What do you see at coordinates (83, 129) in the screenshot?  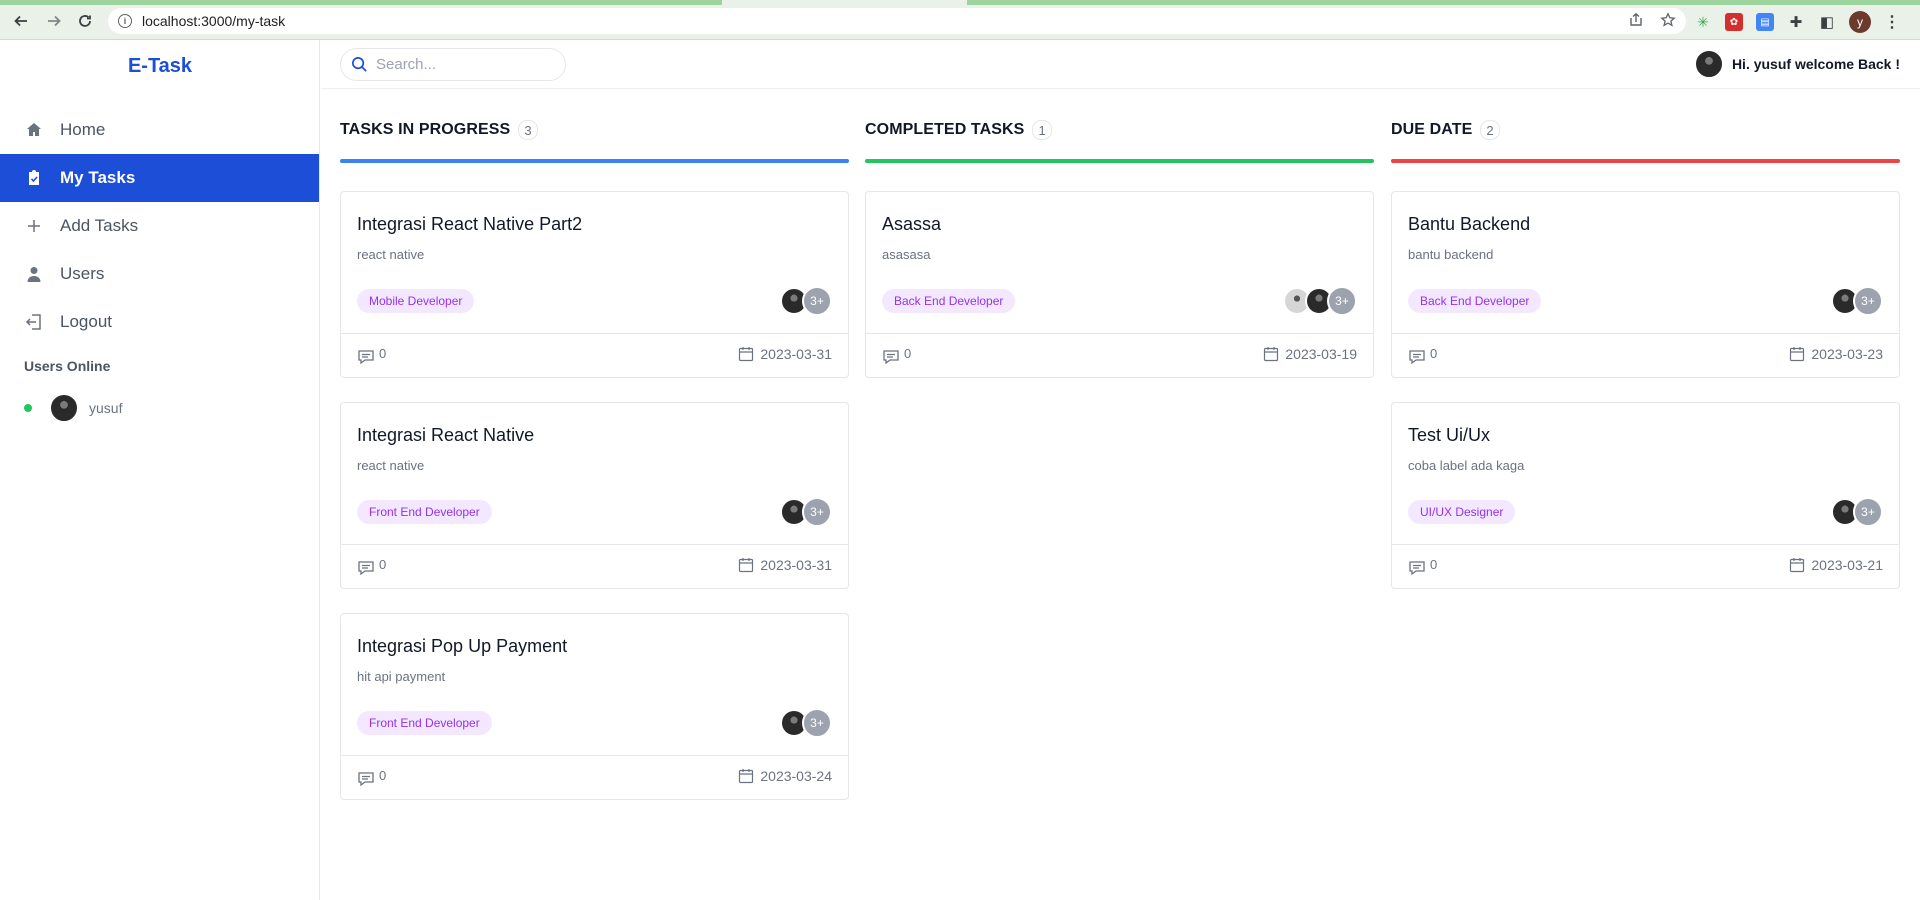 I see `sidebar-item-label: Home` at bounding box center [83, 129].